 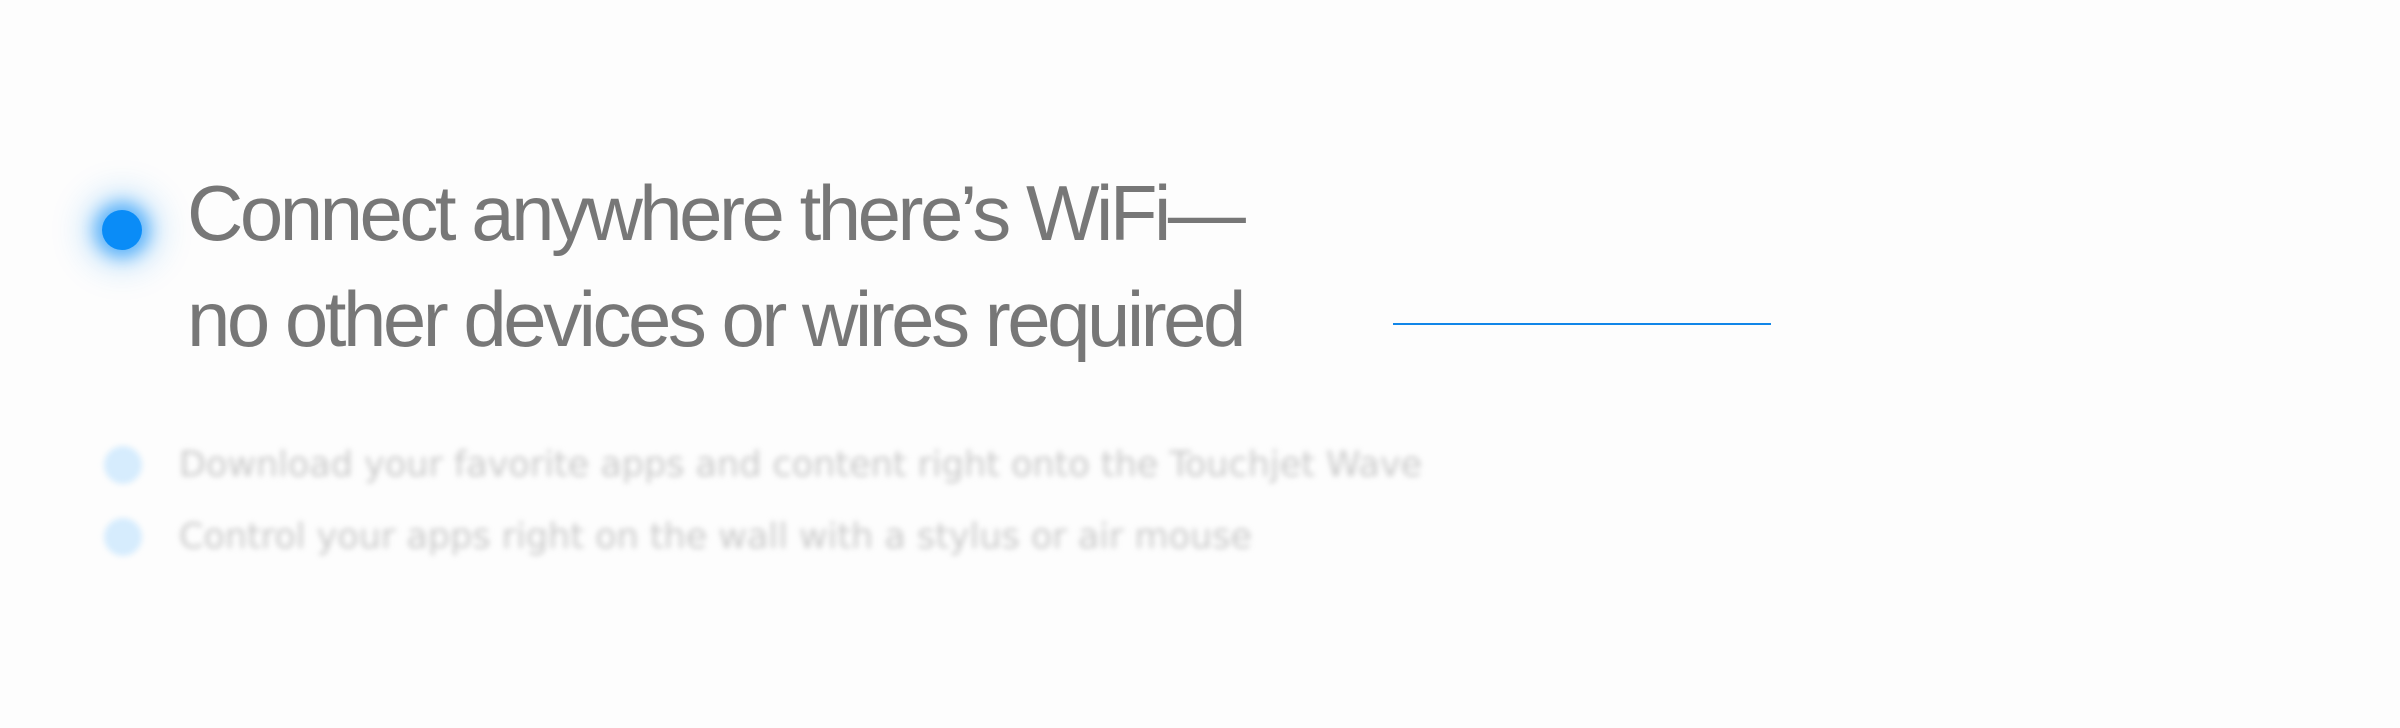 I want to click on accent-divider-line, so click(x=1582, y=324).